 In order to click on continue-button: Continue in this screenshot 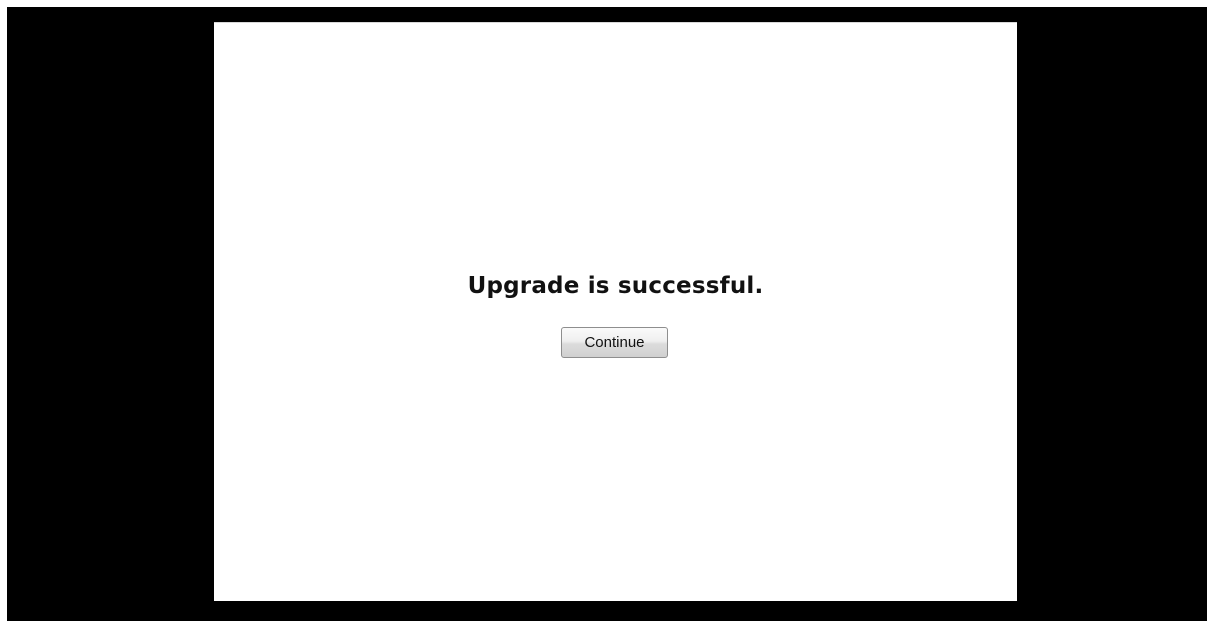, I will do `click(614, 342)`.